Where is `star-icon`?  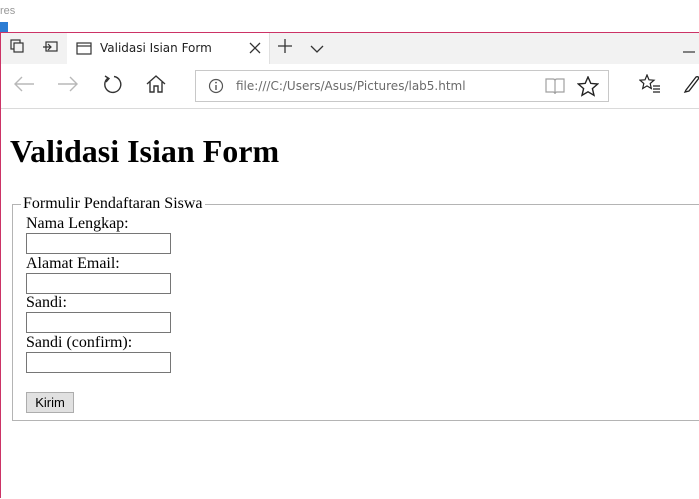
star-icon is located at coordinates (588, 88).